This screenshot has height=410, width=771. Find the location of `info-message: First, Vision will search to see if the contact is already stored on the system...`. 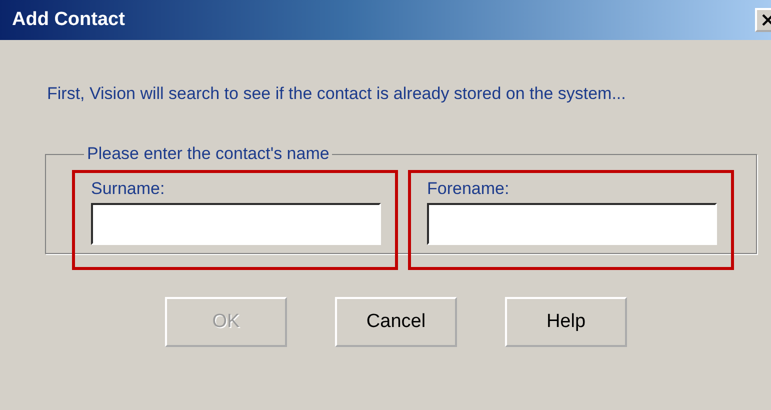

info-message: First, Vision will search to see if the contact is already stored on the system... is located at coordinates (337, 94).